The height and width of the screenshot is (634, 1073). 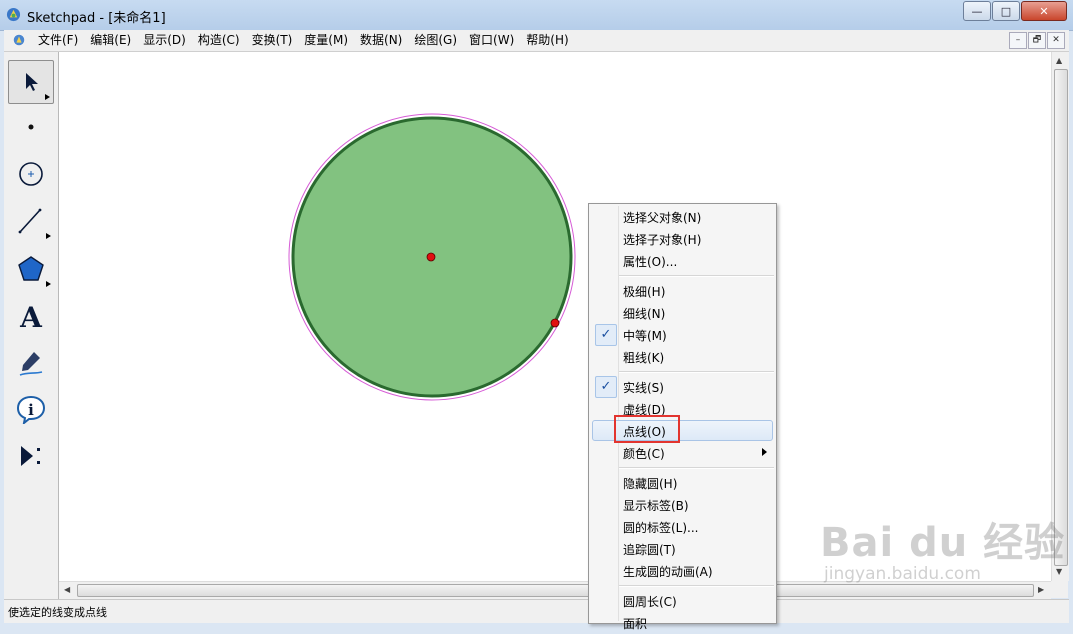 What do you see at coordinates (644, 358) in the screenshot?
I see `context-menu-item-label: 粗线(K)` at bounding box center [644, 358].